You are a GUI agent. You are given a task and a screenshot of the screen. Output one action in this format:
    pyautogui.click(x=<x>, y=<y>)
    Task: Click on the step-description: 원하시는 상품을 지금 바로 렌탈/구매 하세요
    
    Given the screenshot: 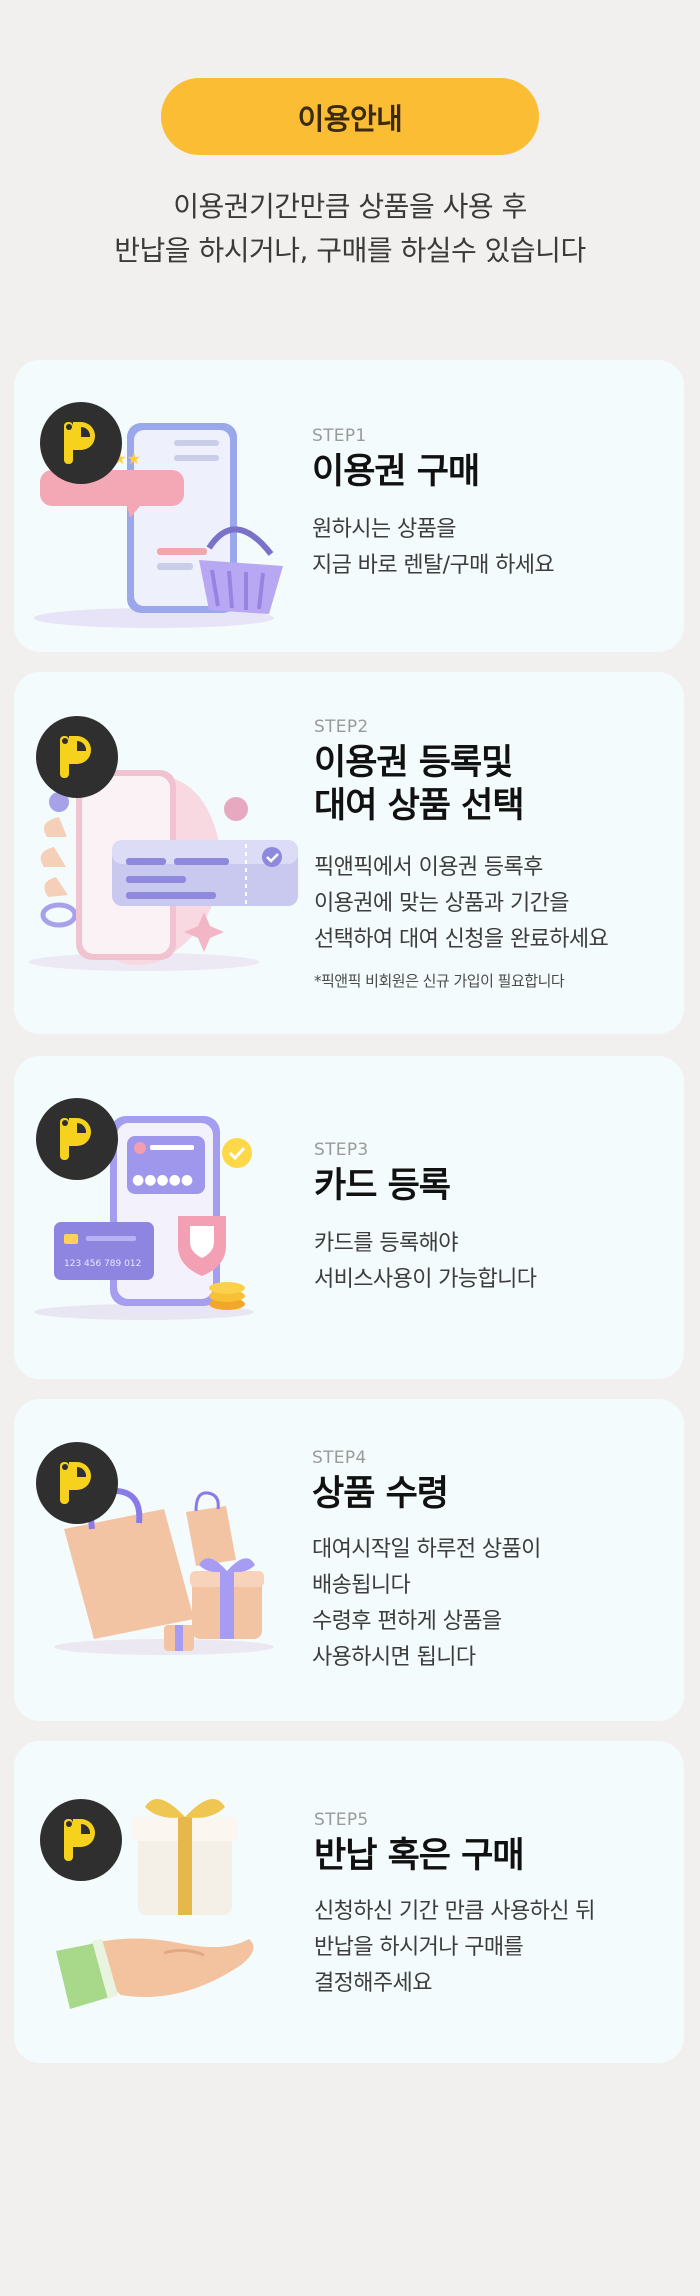 What is the action you would take?
    pyautogui.click(x=492, y=548)
    